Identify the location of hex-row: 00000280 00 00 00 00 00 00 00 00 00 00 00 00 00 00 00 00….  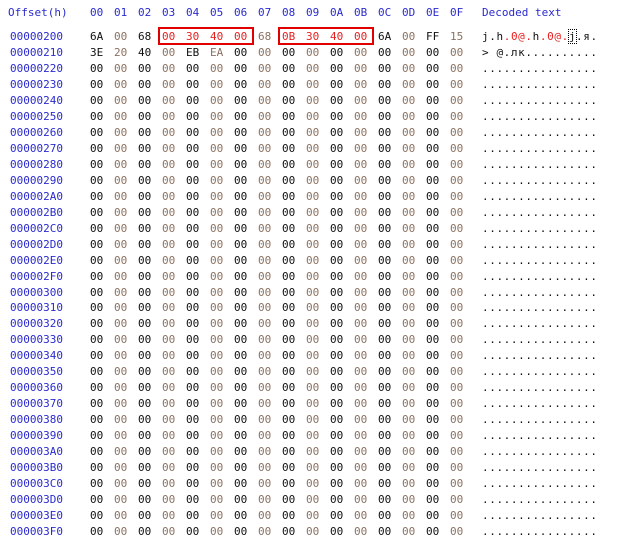
(311, 166).